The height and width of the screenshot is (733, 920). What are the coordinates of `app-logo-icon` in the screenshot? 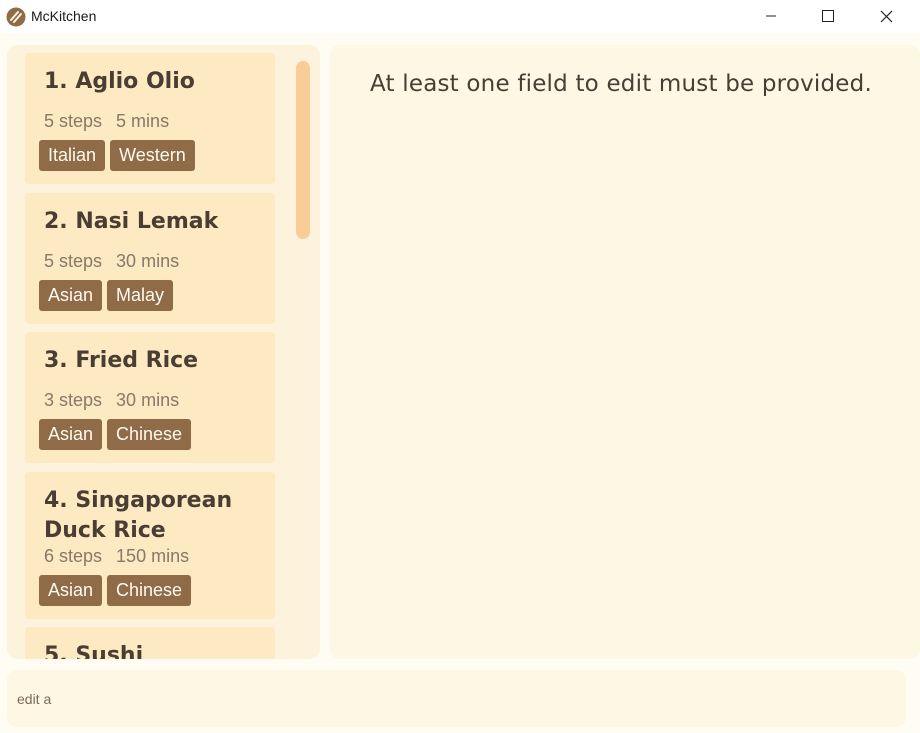 It's located at (16, 17).